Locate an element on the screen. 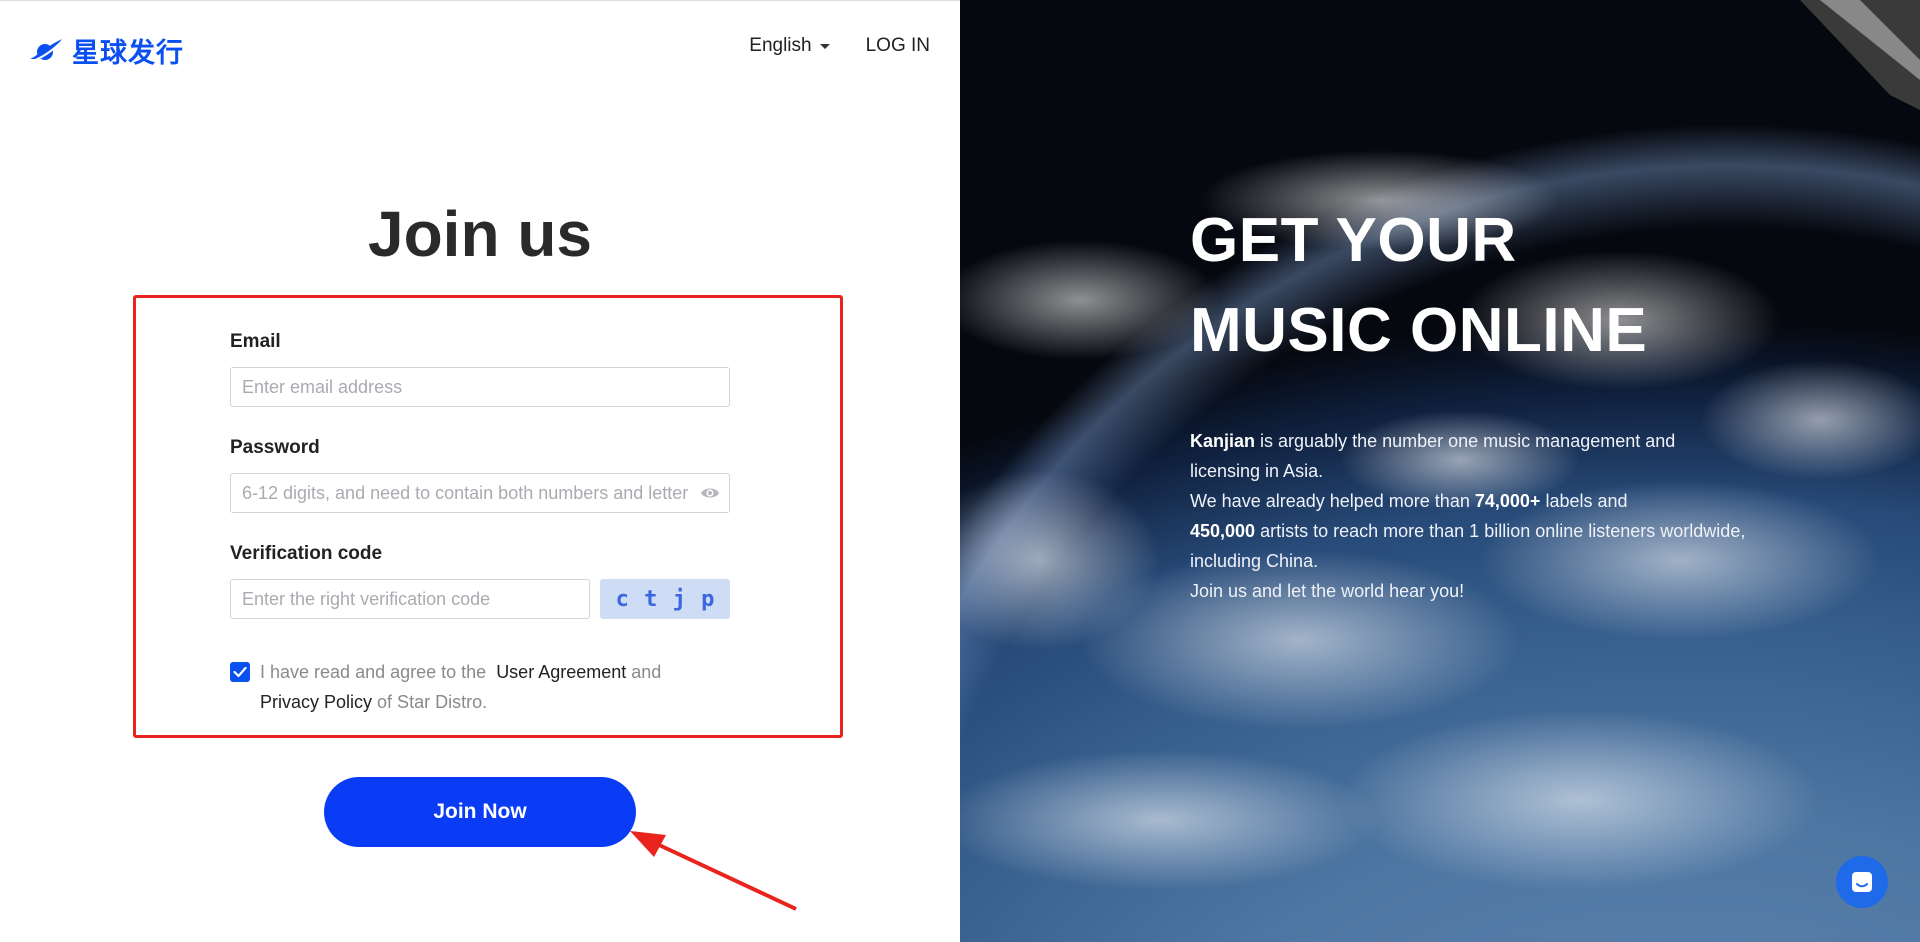 This screenshot has width=1920, height=942. signup-form: Email Password Verification code c t is located at coordinates (480, 524).